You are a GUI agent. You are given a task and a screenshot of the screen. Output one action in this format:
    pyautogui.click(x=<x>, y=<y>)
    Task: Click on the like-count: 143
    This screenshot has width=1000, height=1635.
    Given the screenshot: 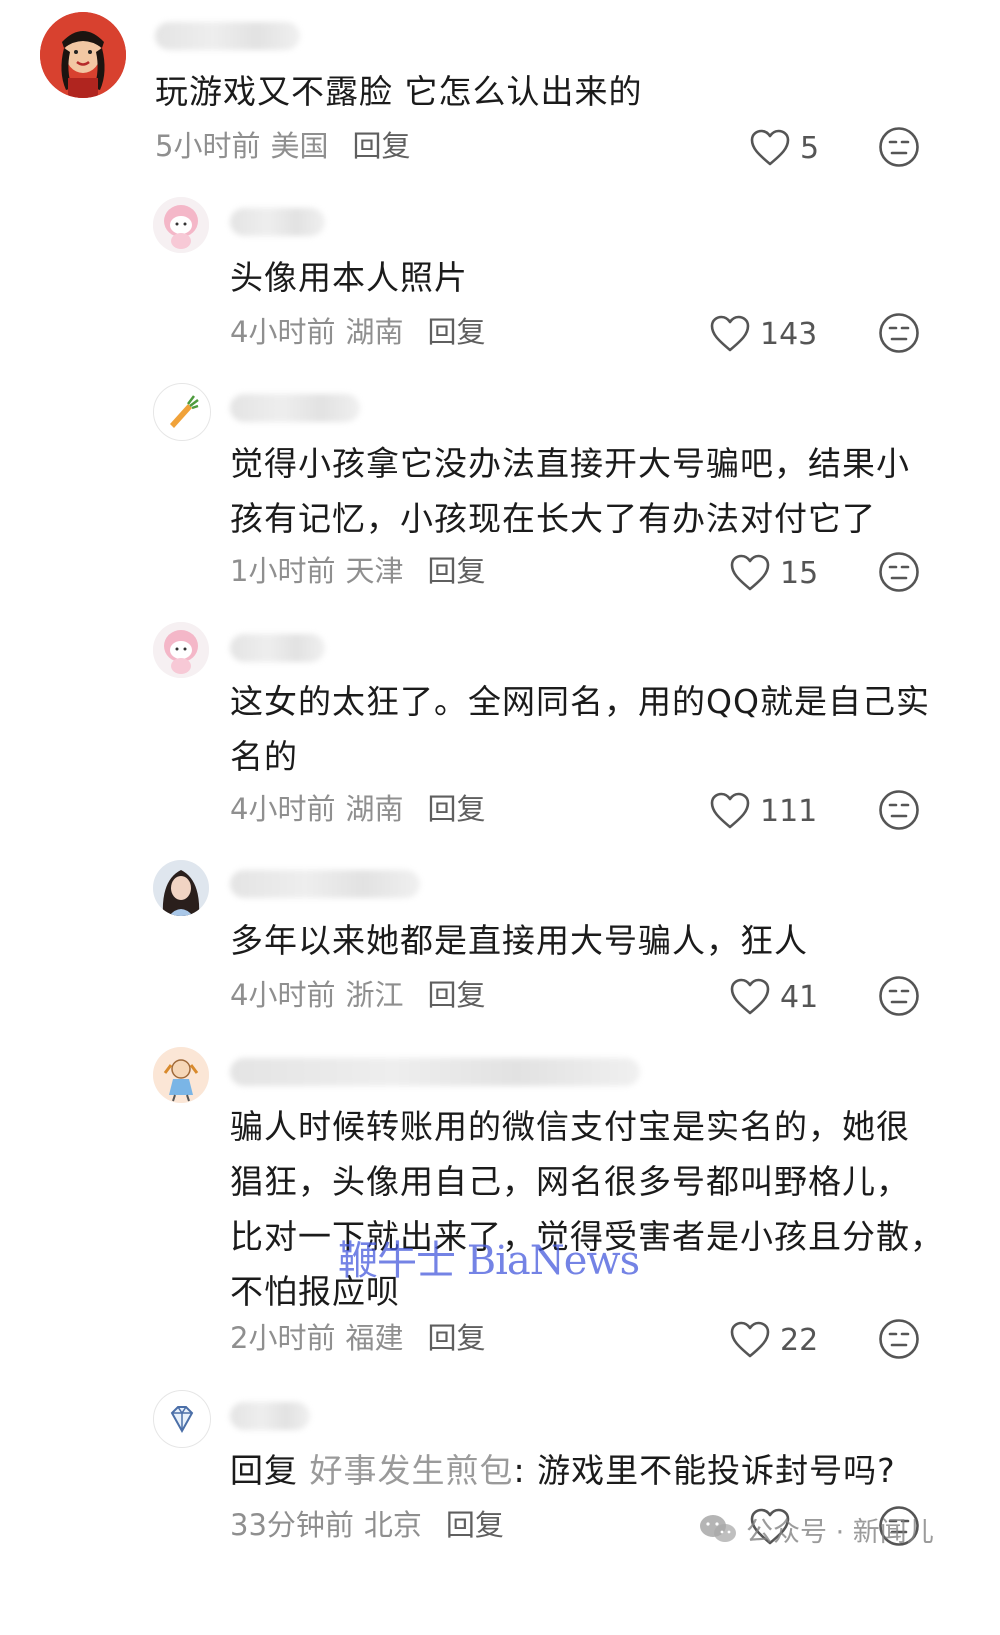 What is the action you would take?
    pyautogui.click(x=789, y=334)
    